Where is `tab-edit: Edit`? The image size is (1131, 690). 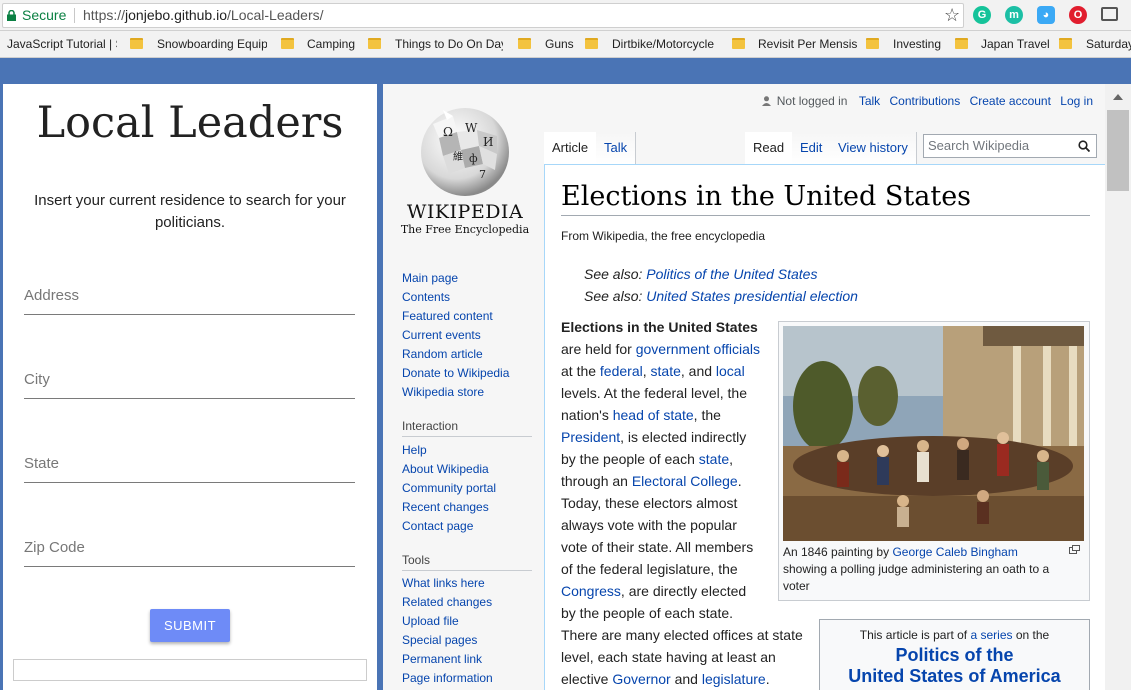
tab-edit: Edit is located at coordinates (812, 148).